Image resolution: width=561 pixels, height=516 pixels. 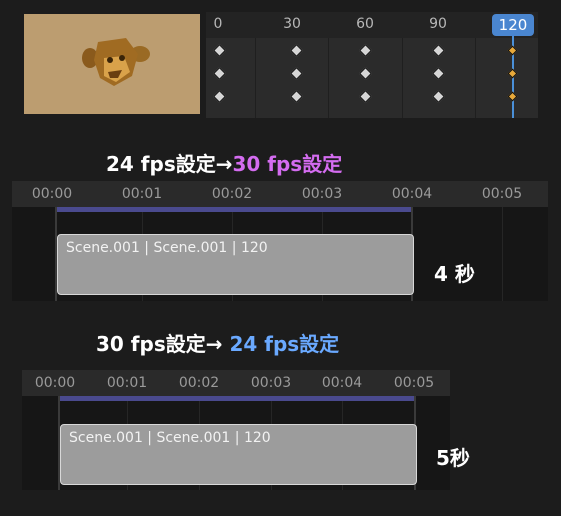 I want to click on frame-ruler: 0 30 60 90, so click(x=372, y=25).